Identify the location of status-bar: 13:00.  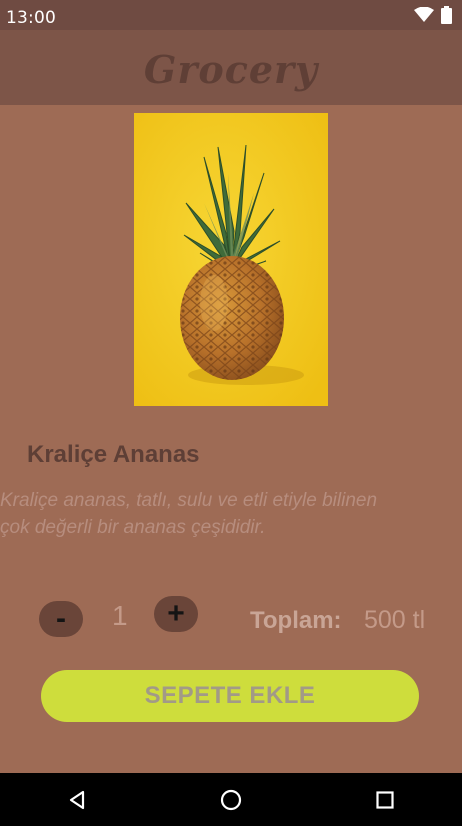
(231, 15).